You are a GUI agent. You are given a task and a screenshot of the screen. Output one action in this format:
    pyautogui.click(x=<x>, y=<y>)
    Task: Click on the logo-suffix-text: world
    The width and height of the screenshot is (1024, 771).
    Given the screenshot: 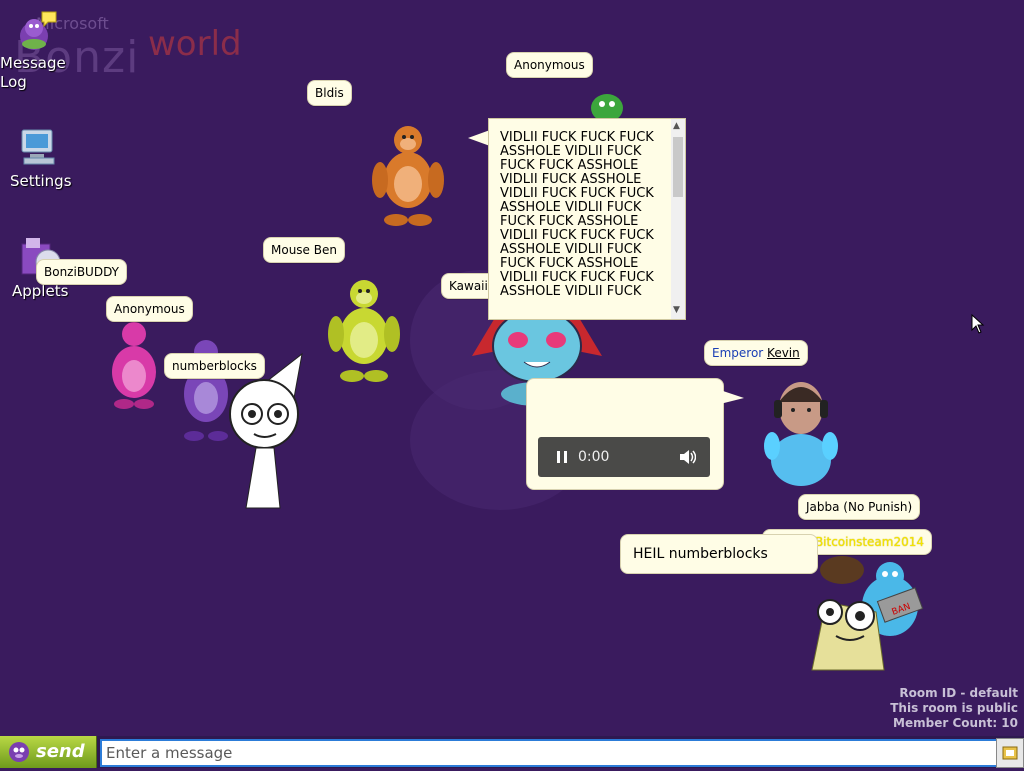 What is the action you would take?
    pyautogui.click(x=195, y=44)
    